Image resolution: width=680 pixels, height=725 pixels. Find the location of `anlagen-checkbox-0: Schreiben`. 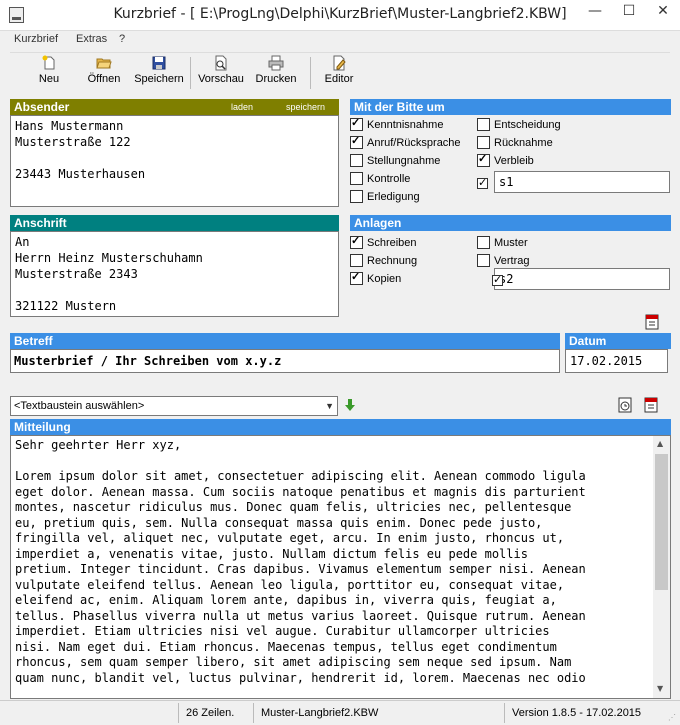

anlagen-checkbox-0: Schreiben is located at coordinates (383, 243).